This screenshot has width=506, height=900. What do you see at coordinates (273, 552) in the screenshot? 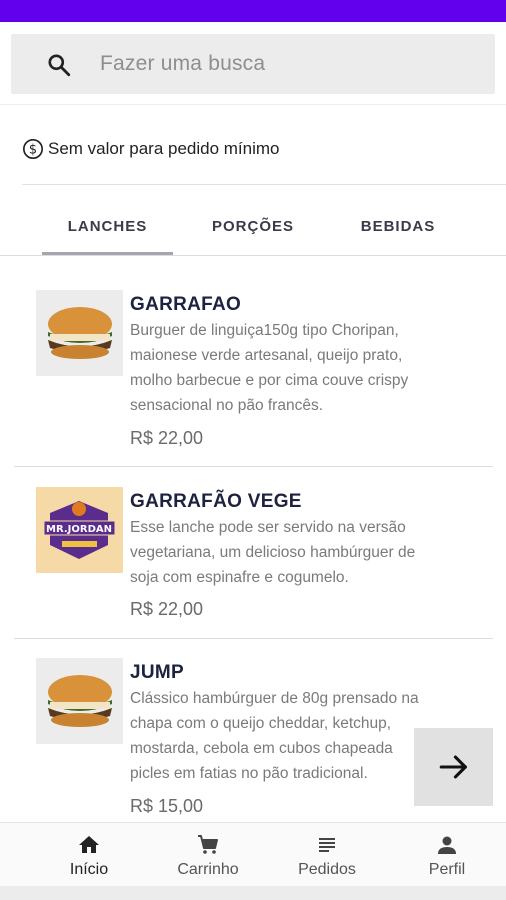
I see `desc-line: vegetariana, um delicioso hambúrguer de` at bounding box center [273, 552].